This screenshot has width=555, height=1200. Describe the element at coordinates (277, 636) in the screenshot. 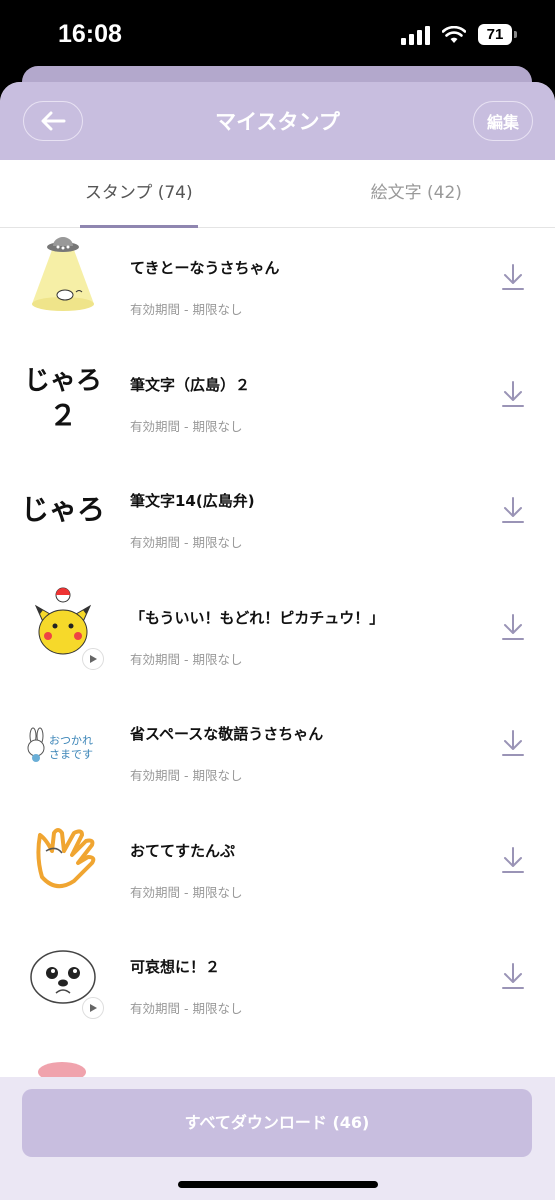

I see `list-item: 「もういい！もどれ！ピカチュウ！」 有効期間 - 期限なし` at that location.